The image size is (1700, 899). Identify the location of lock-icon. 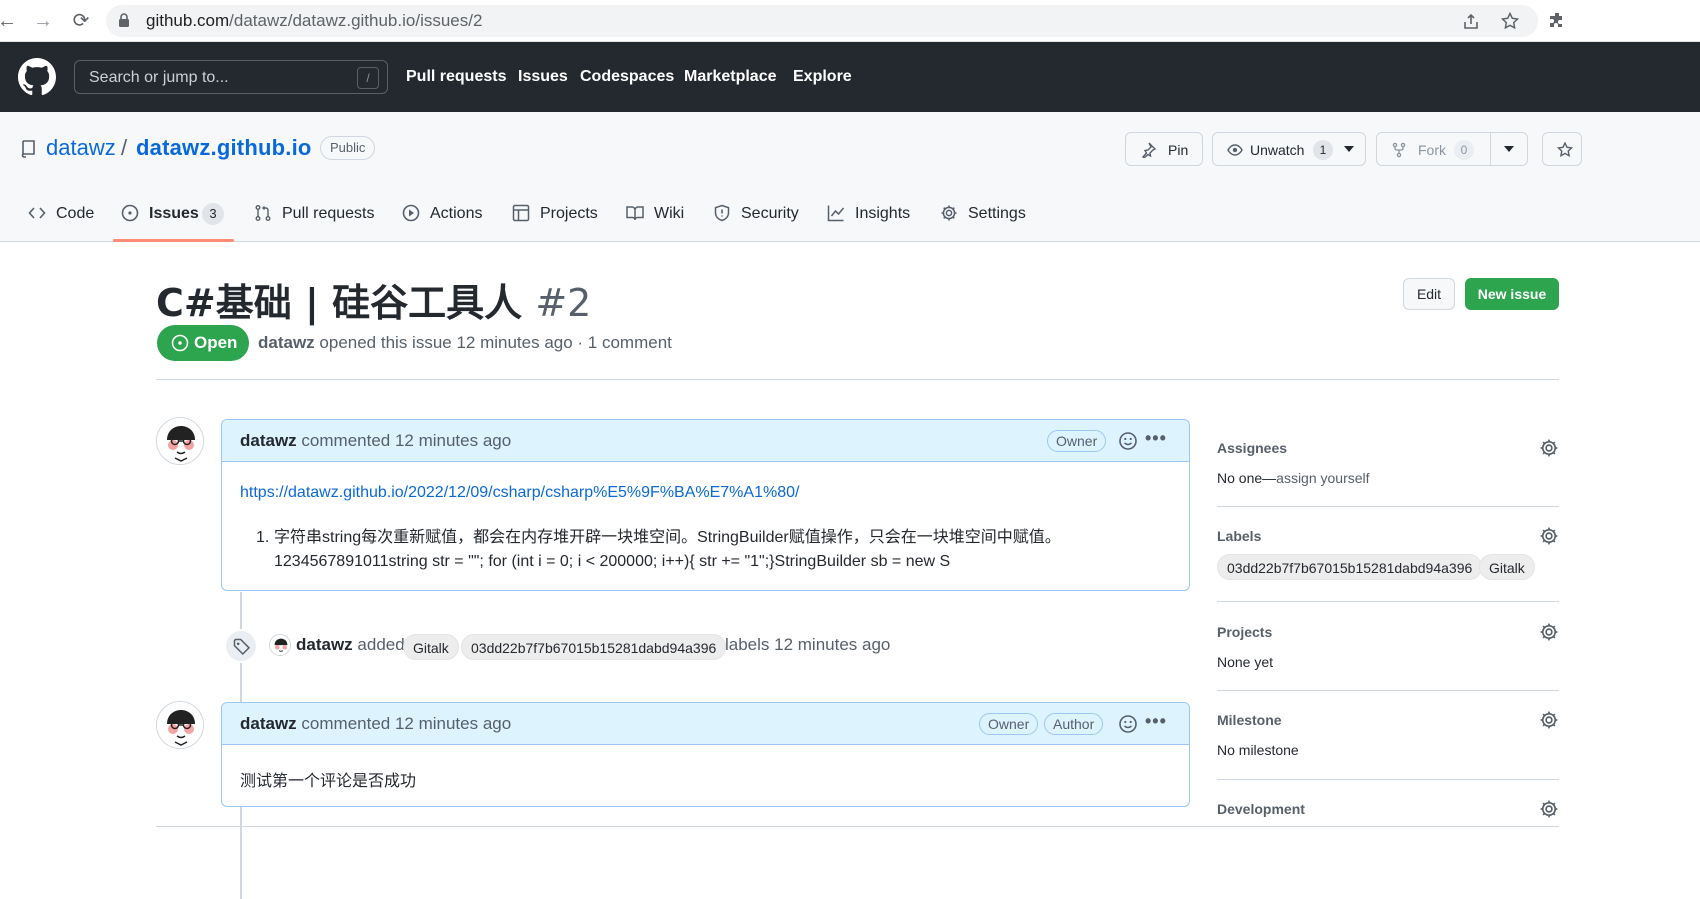
(124, 20).